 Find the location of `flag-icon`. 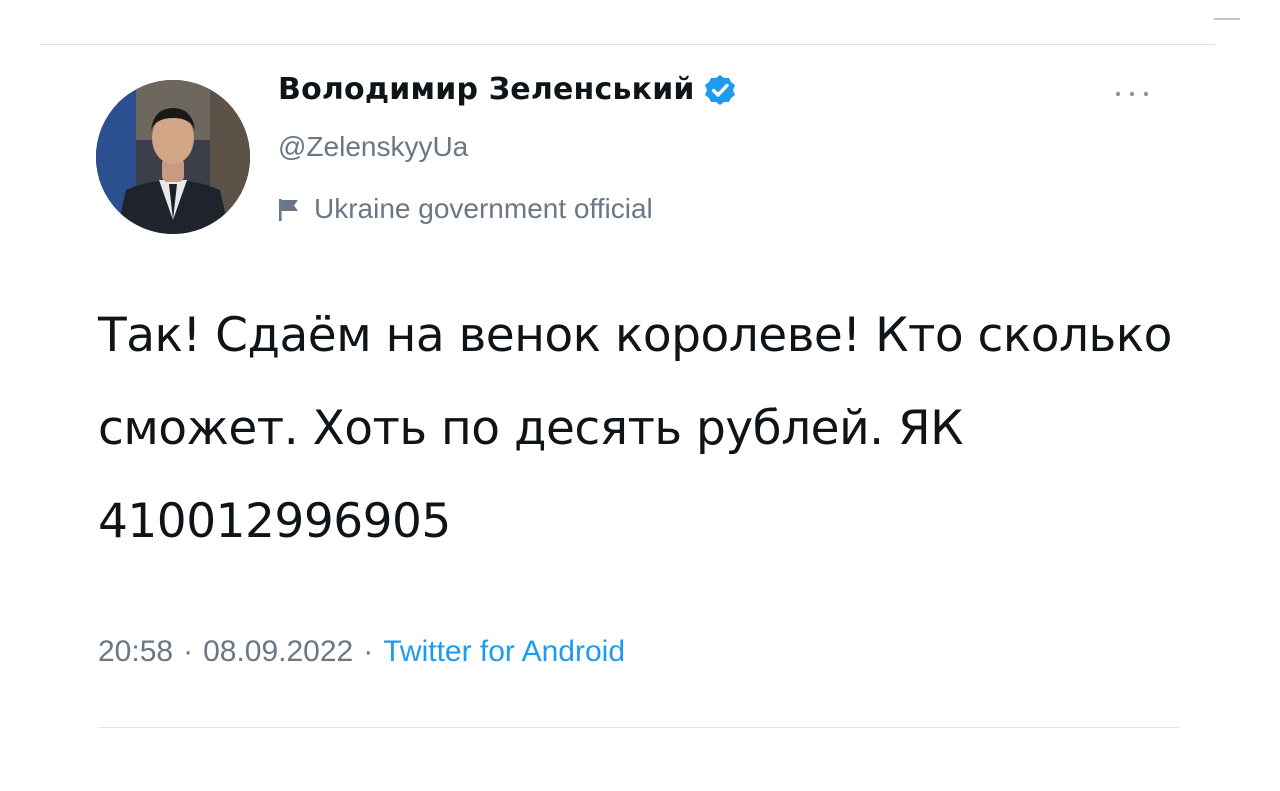

flag-icon is located at coordinates (289, 209).